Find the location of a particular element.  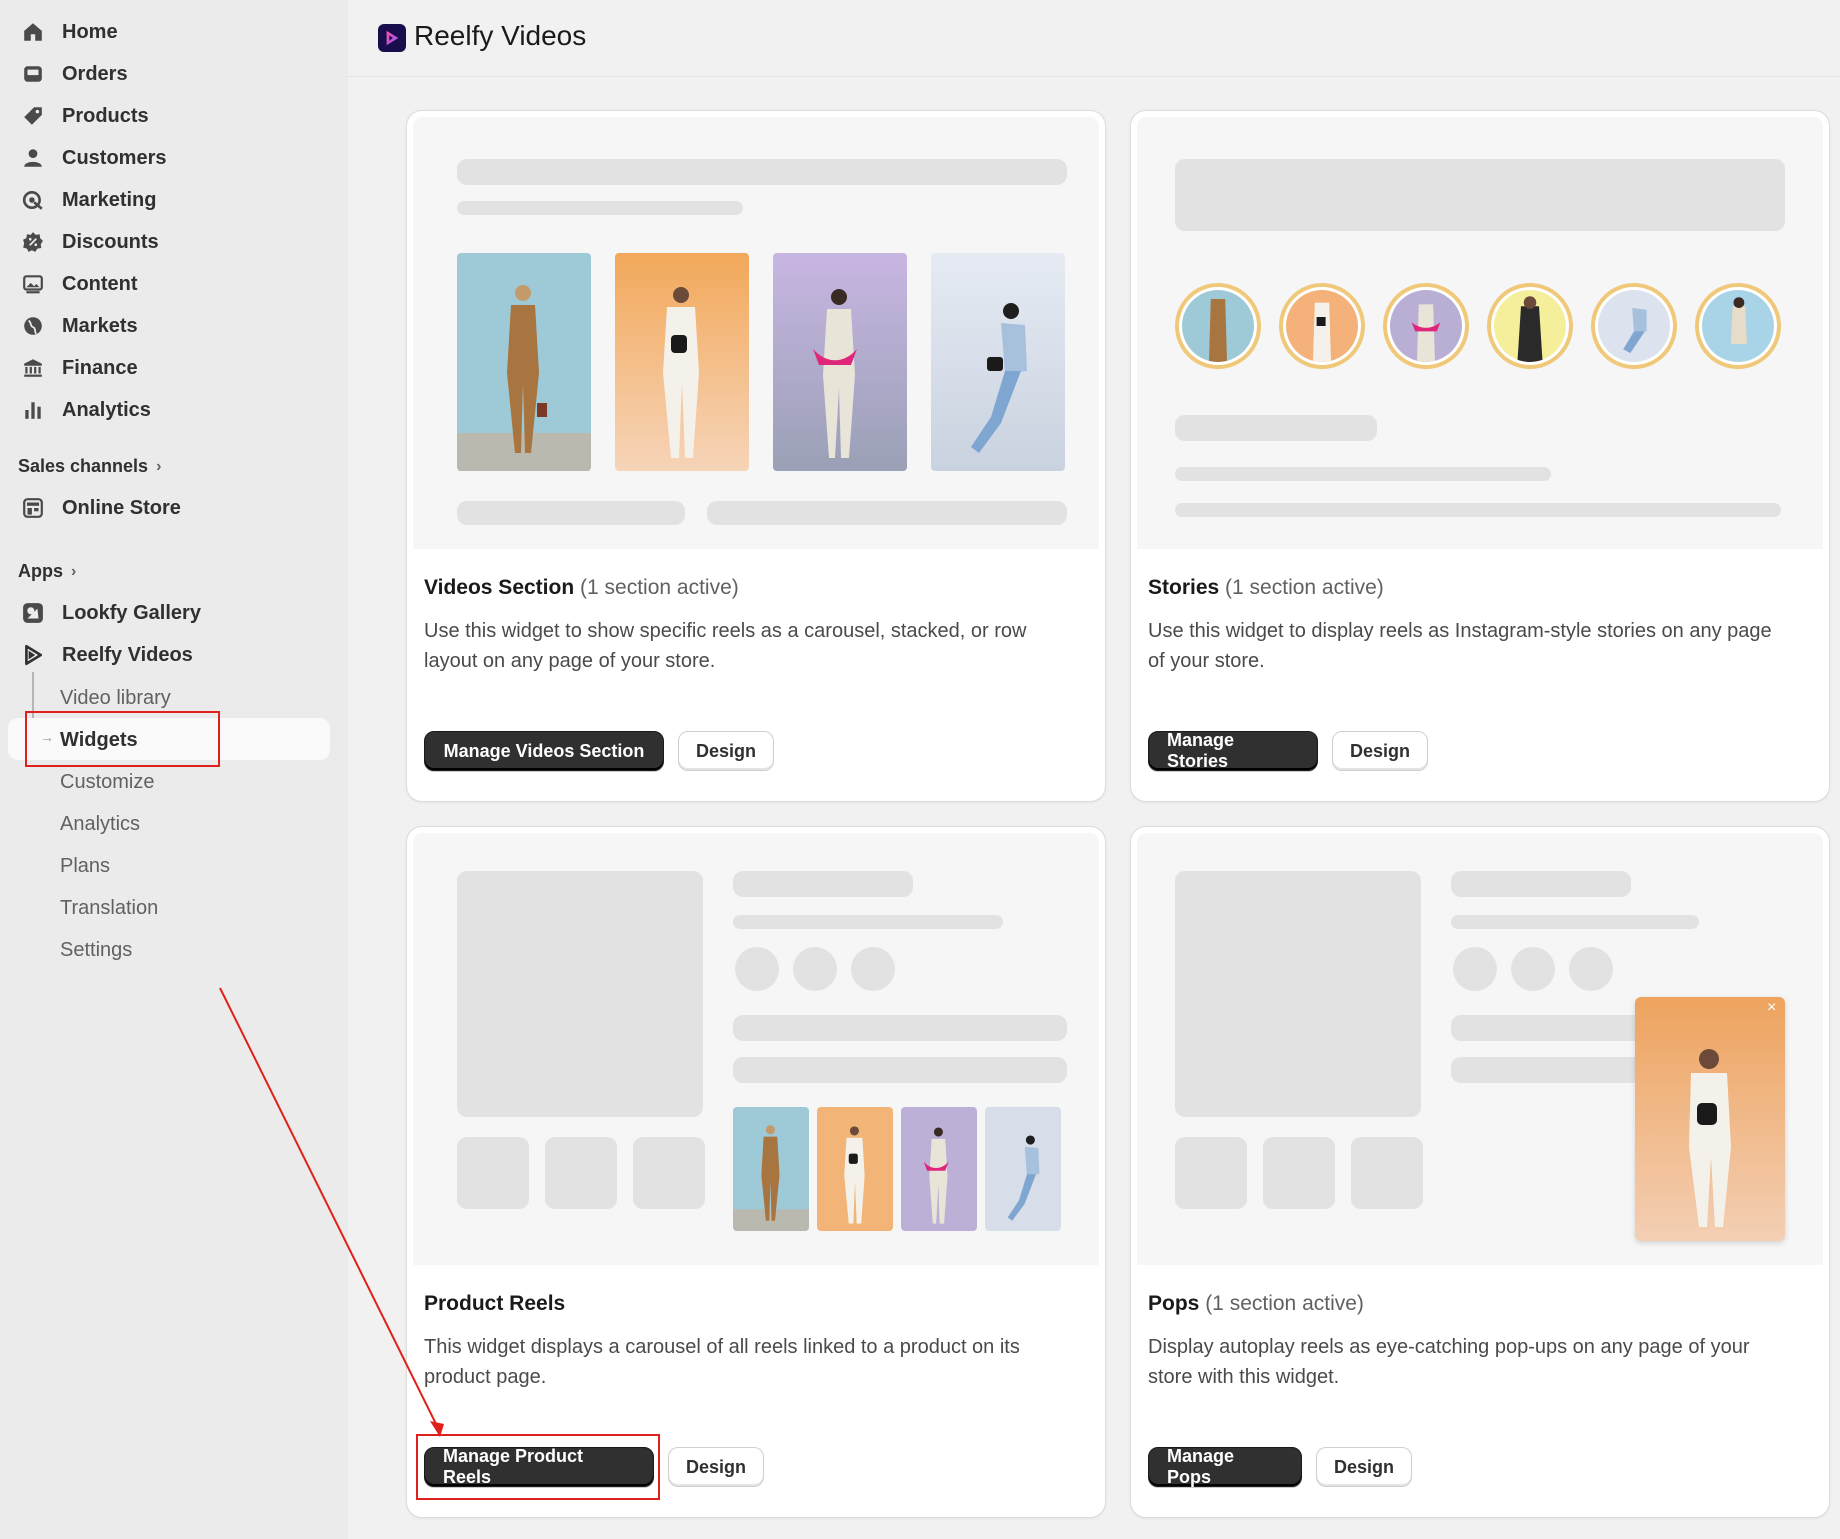

chevron-right-icon: › is located at coordinates (74, 571).